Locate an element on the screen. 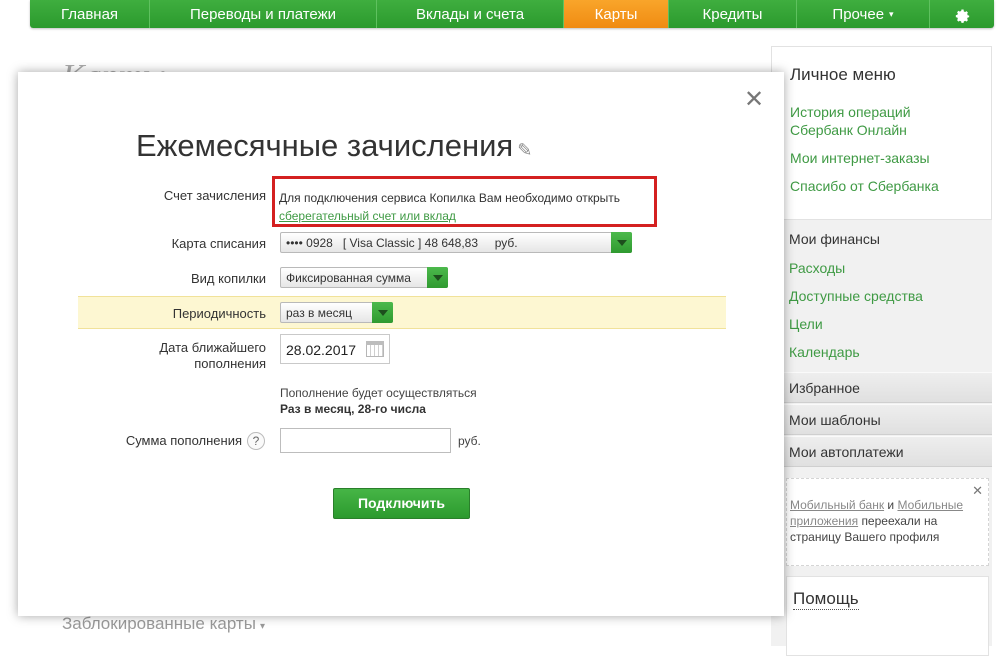  nav-item-label: Вклады и счета is located at coordinates (470, 14).